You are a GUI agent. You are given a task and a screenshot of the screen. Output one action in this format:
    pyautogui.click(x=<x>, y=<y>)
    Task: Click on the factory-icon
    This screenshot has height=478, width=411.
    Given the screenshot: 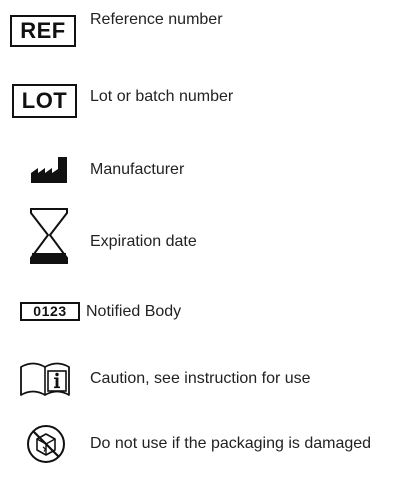 What is the action you would take?
    pyautogui.click(x=49, y=170)
    